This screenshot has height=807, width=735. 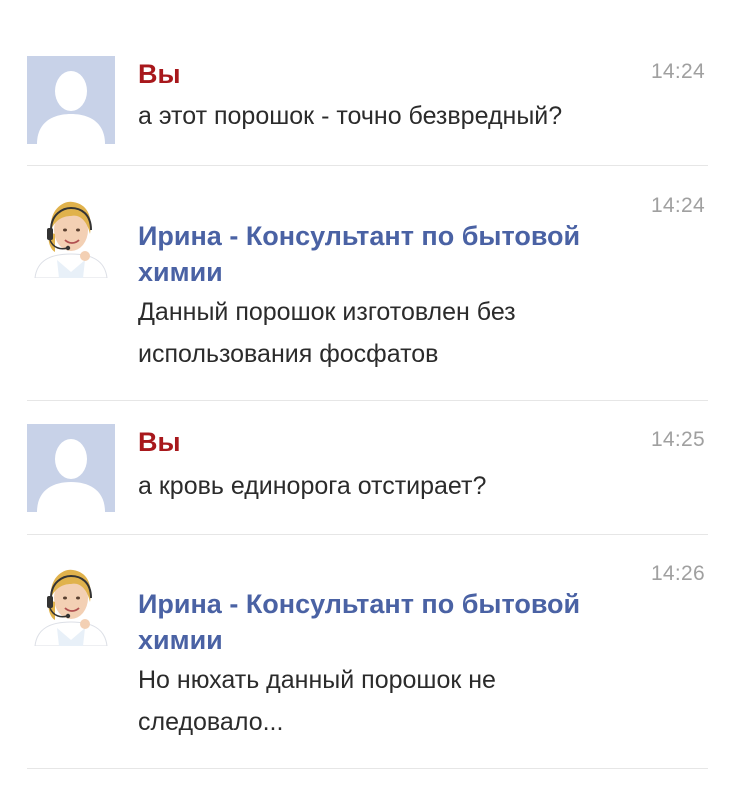 What do you see at coordinates (288, 354) in the screenshot?
I see `message-text-continued: использования фосфатов` at bounding box center [288, 354].